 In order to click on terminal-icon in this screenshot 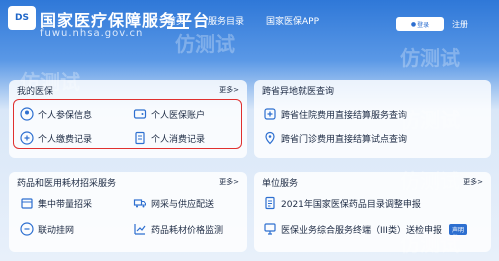, I will do `click(270, 229)`.